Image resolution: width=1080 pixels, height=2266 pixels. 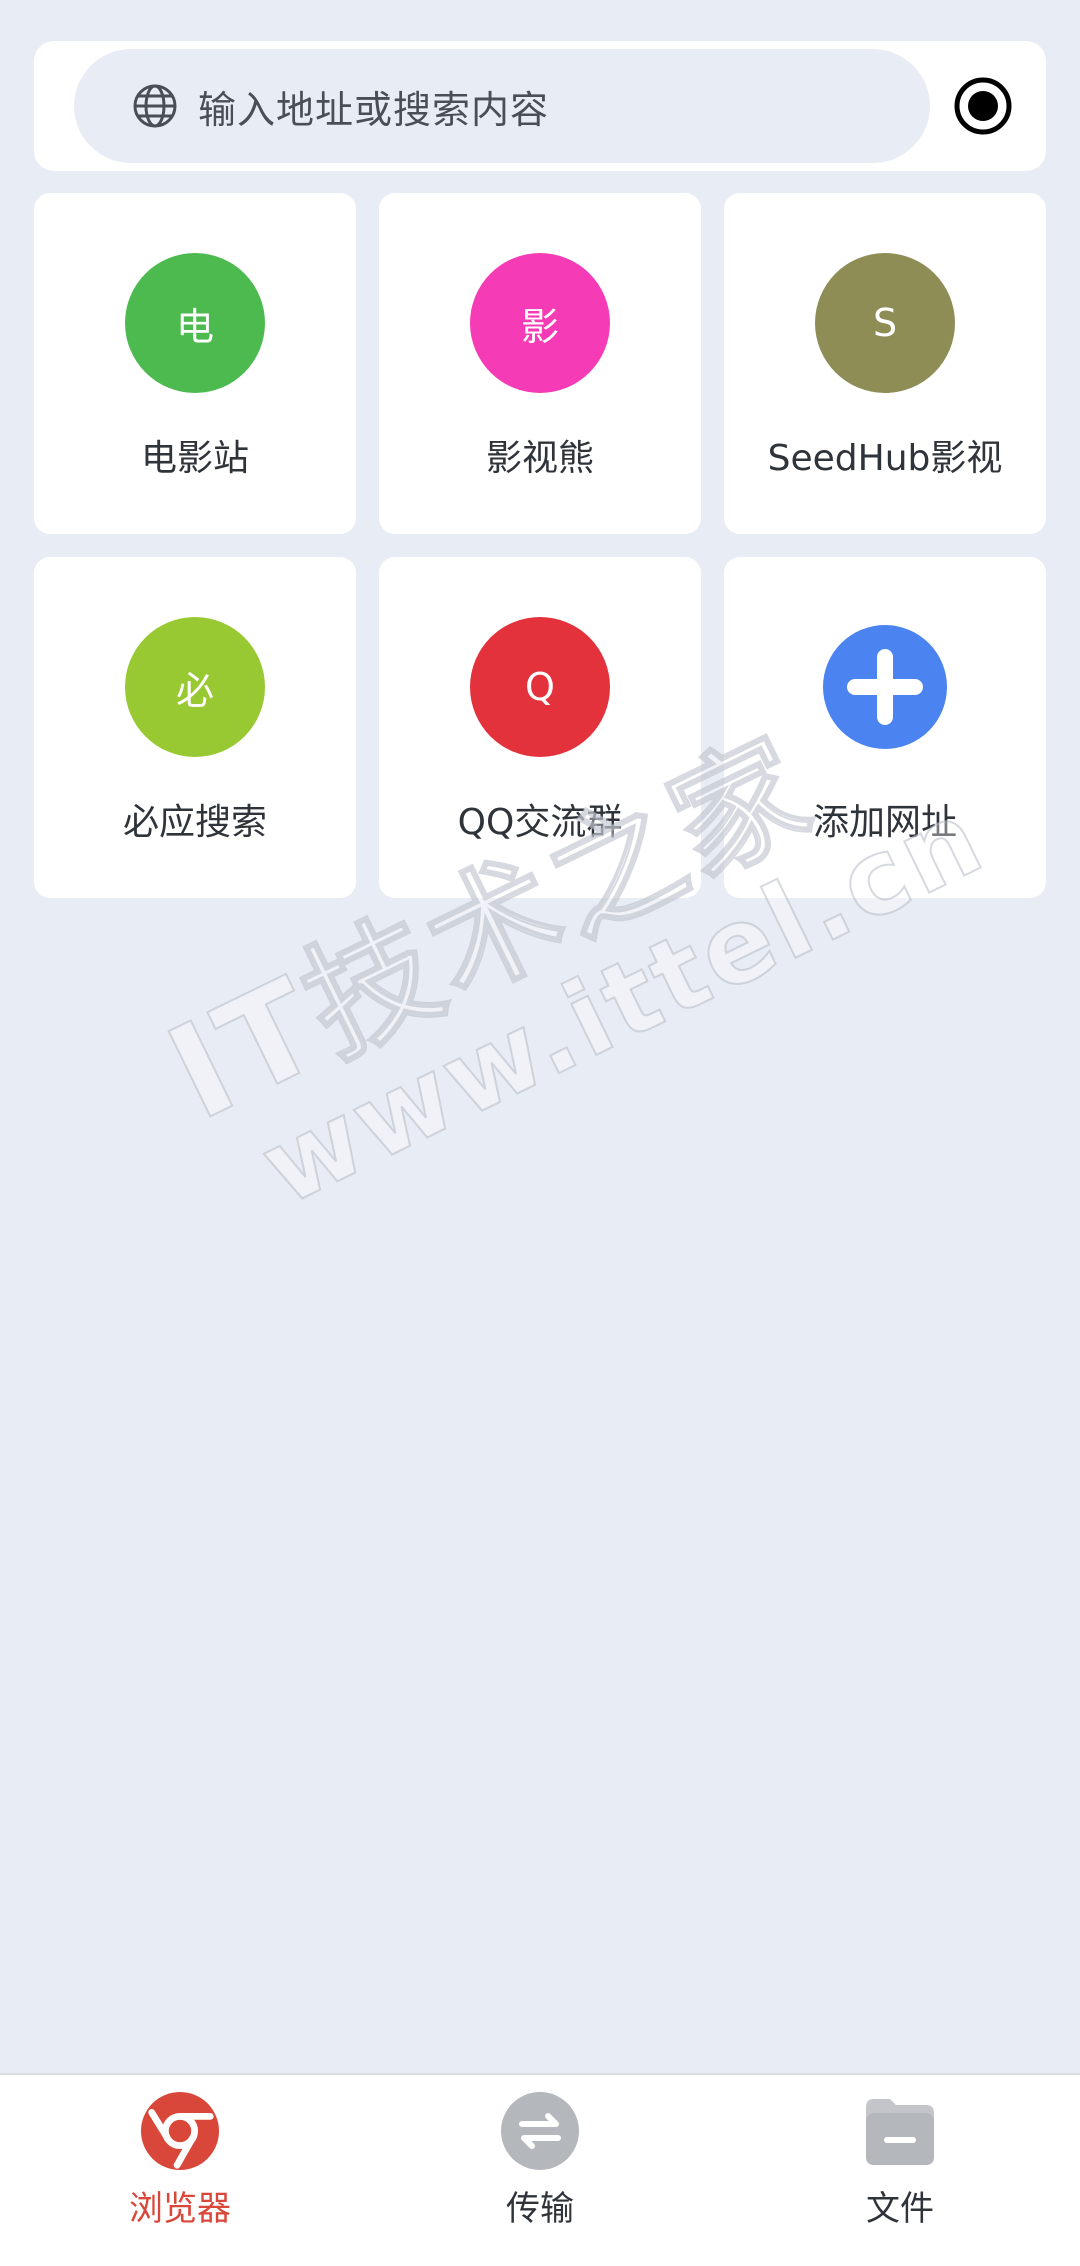 I want to click on bookmark-initial: 影, so click(x=539, y=326).